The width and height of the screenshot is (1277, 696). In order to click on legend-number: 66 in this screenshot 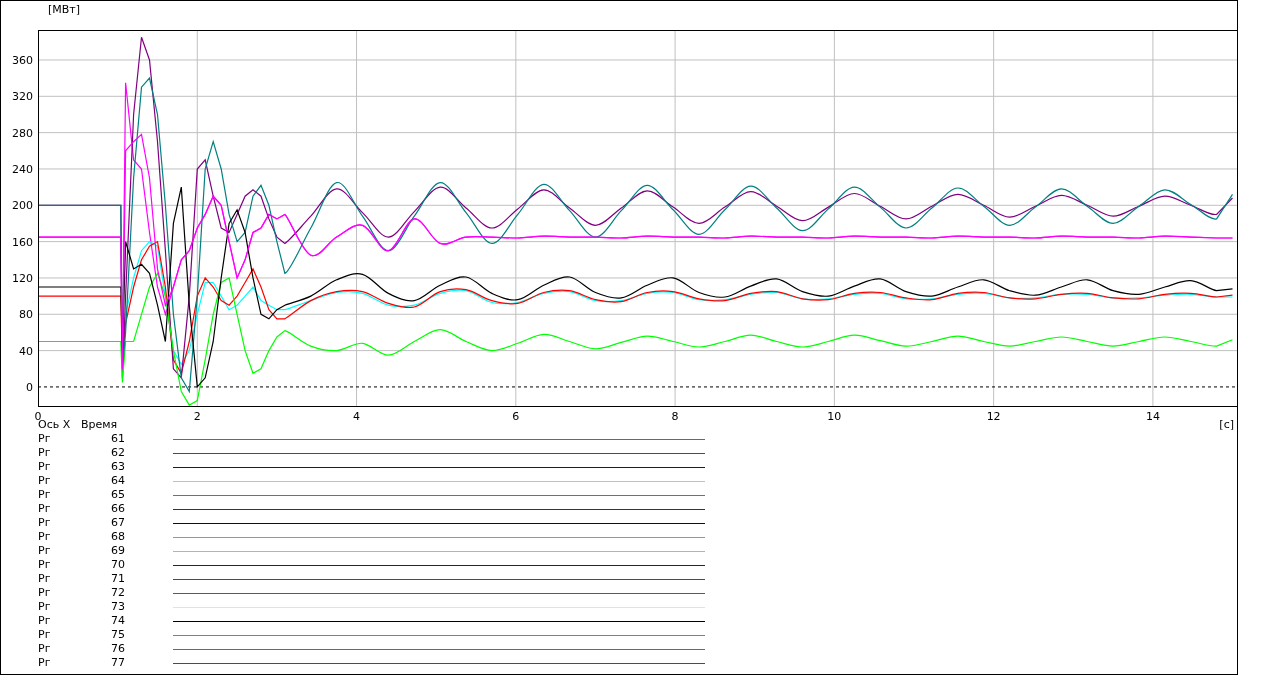, I will do `click(118, 509)`.